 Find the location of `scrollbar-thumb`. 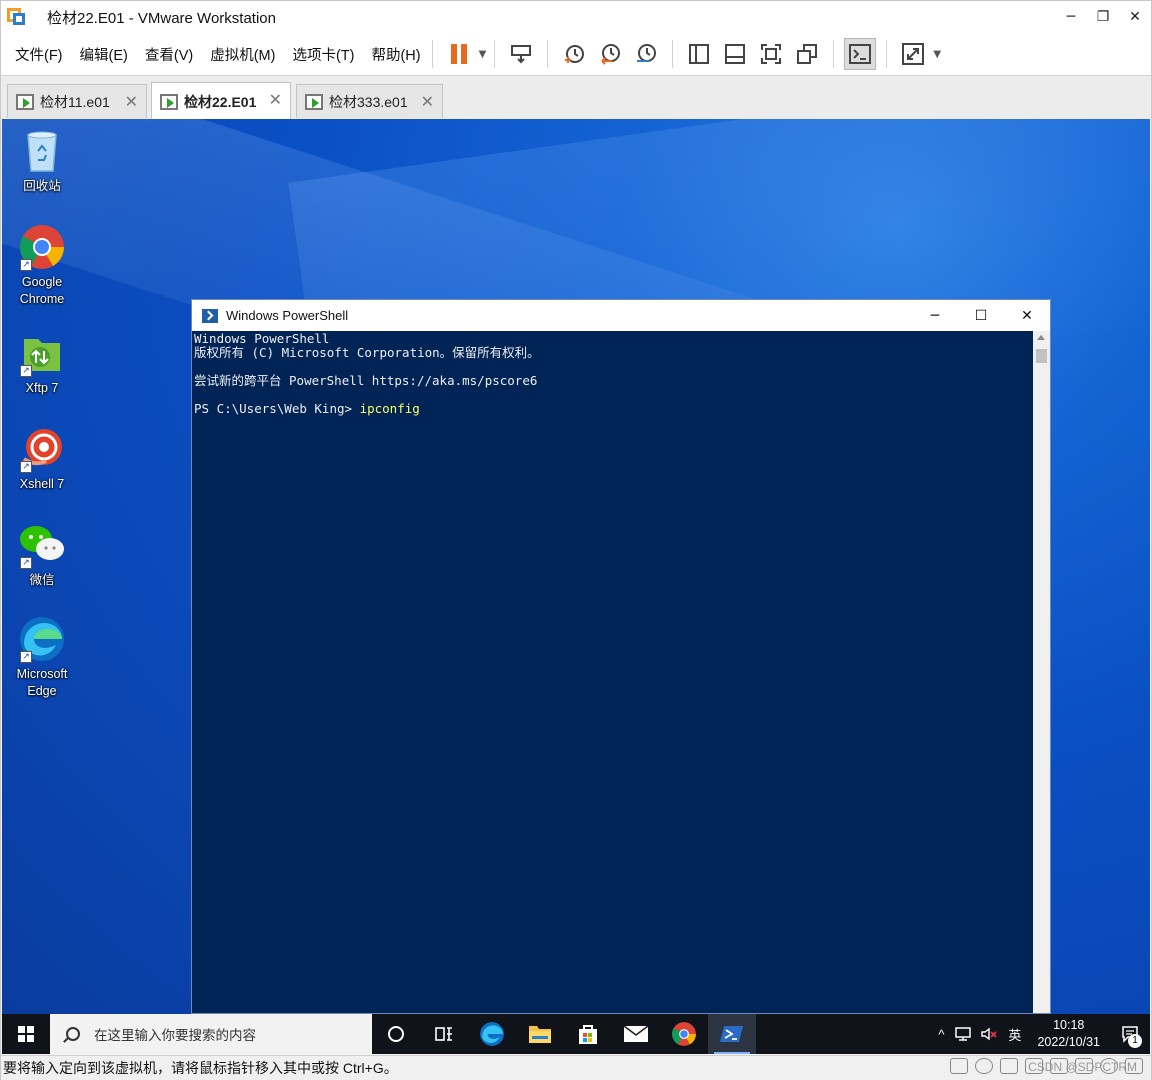

scrollbar-thumb is located at coordinates (1041, 356).